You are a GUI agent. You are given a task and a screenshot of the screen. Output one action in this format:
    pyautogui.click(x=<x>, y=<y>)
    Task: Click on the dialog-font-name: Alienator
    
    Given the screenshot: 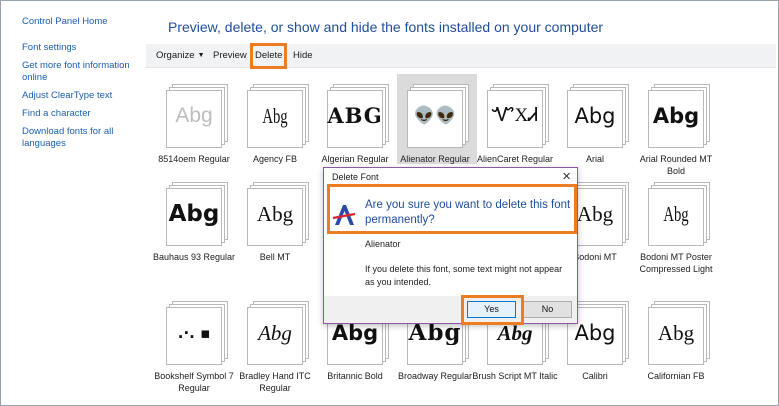 What is the action you would take?
    pyautogui.click(x=383, y=244)
    